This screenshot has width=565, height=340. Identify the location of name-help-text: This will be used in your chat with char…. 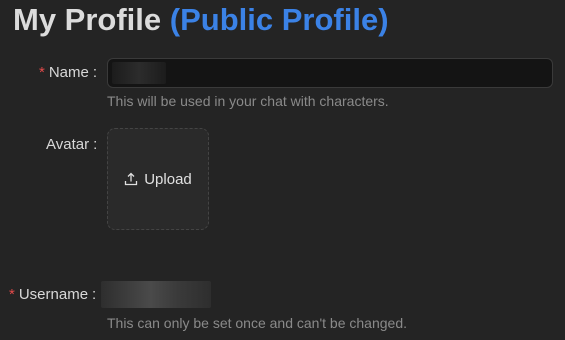
(248, 101).